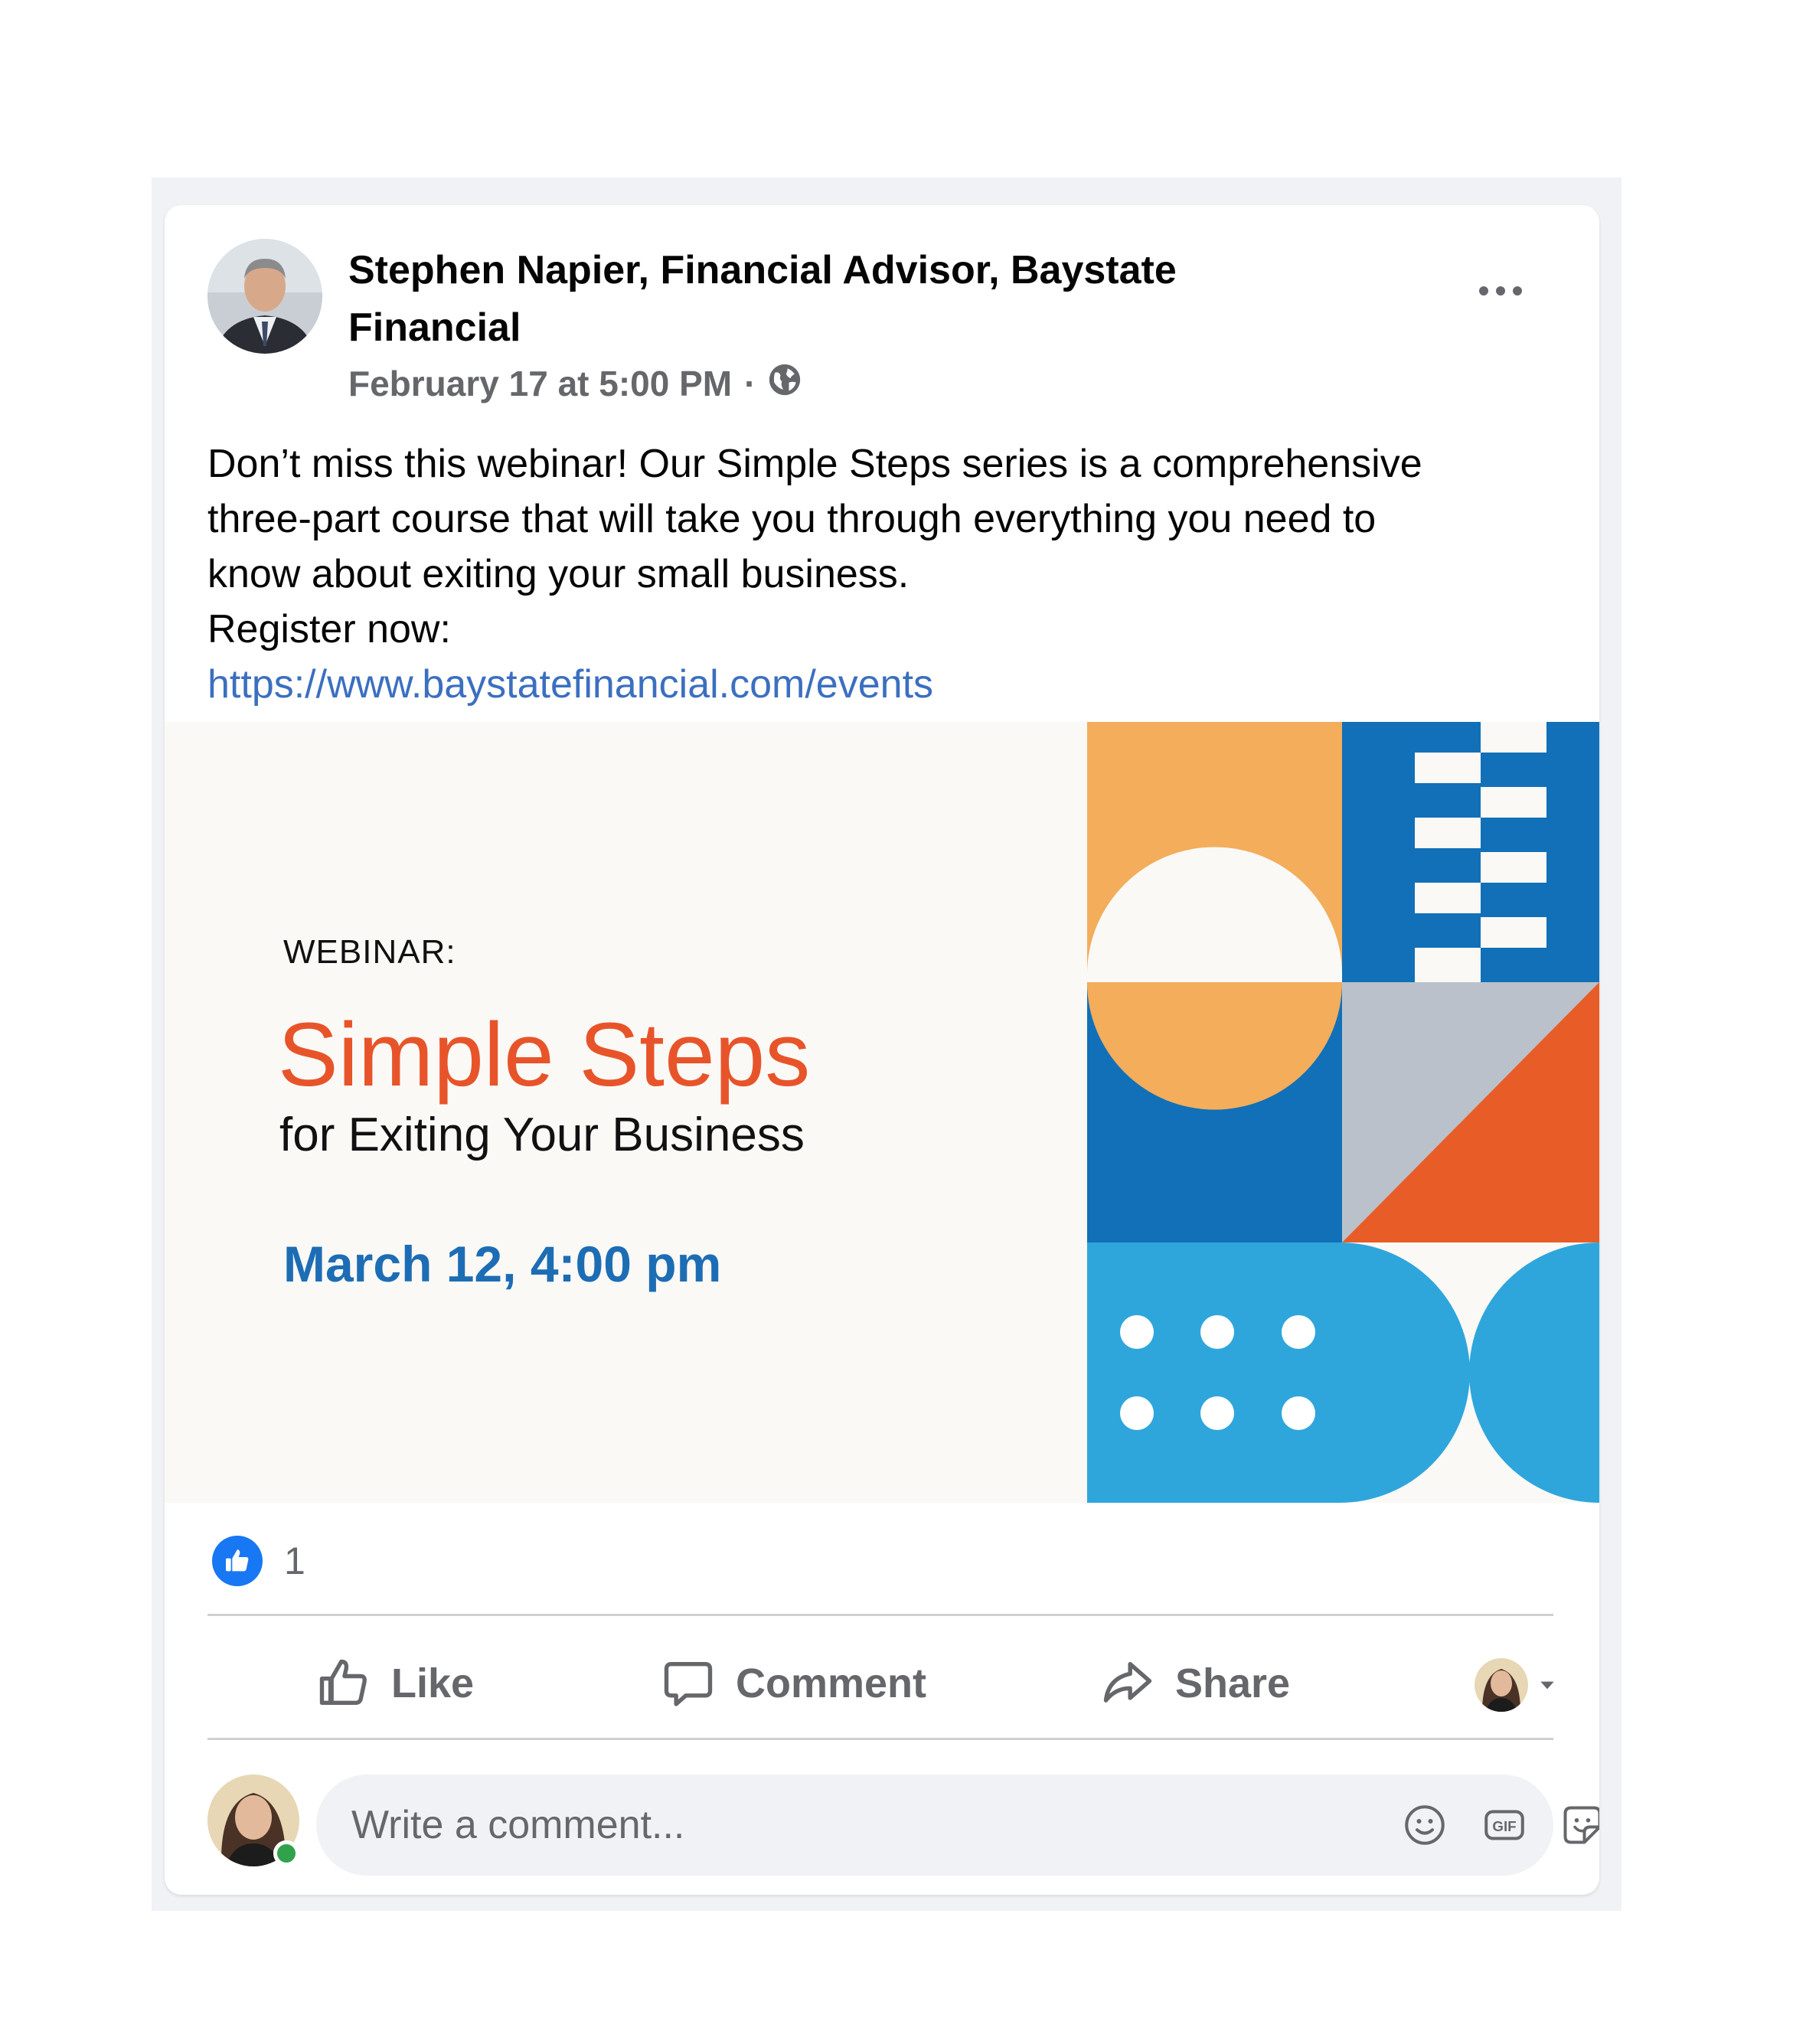 This screenshot has height=2044, width=1793. I want to click on like-label: Like, so click(433, 1683).